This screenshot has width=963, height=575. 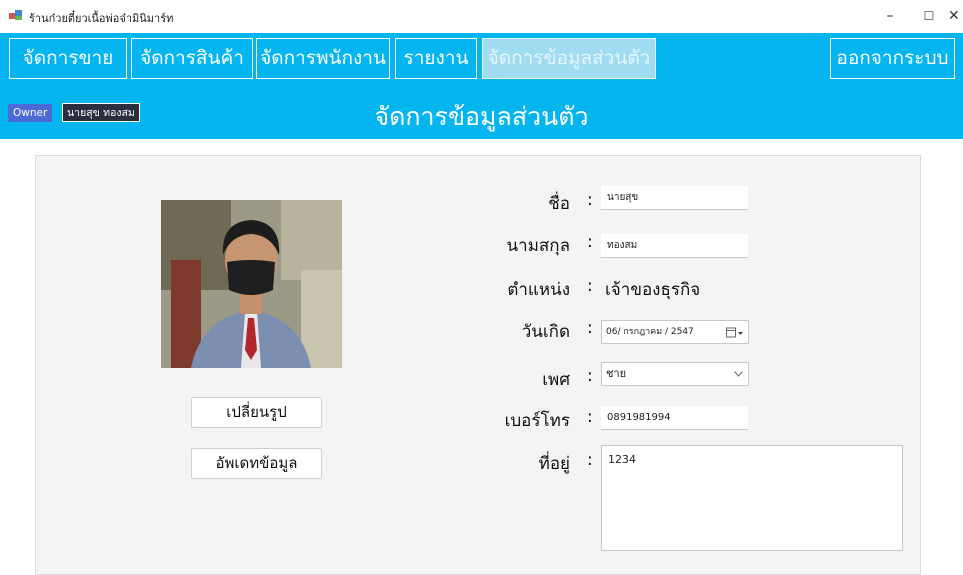 I want to click on close-button: ✕, so click(x=955, y=16).